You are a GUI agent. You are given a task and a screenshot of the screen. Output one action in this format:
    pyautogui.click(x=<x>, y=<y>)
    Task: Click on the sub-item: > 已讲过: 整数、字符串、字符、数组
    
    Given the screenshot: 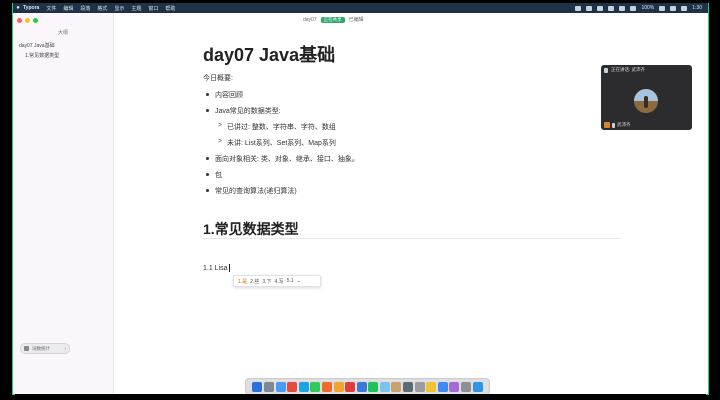 What is the action you would take?
    pyautogui.click(x=277, y=127)
    